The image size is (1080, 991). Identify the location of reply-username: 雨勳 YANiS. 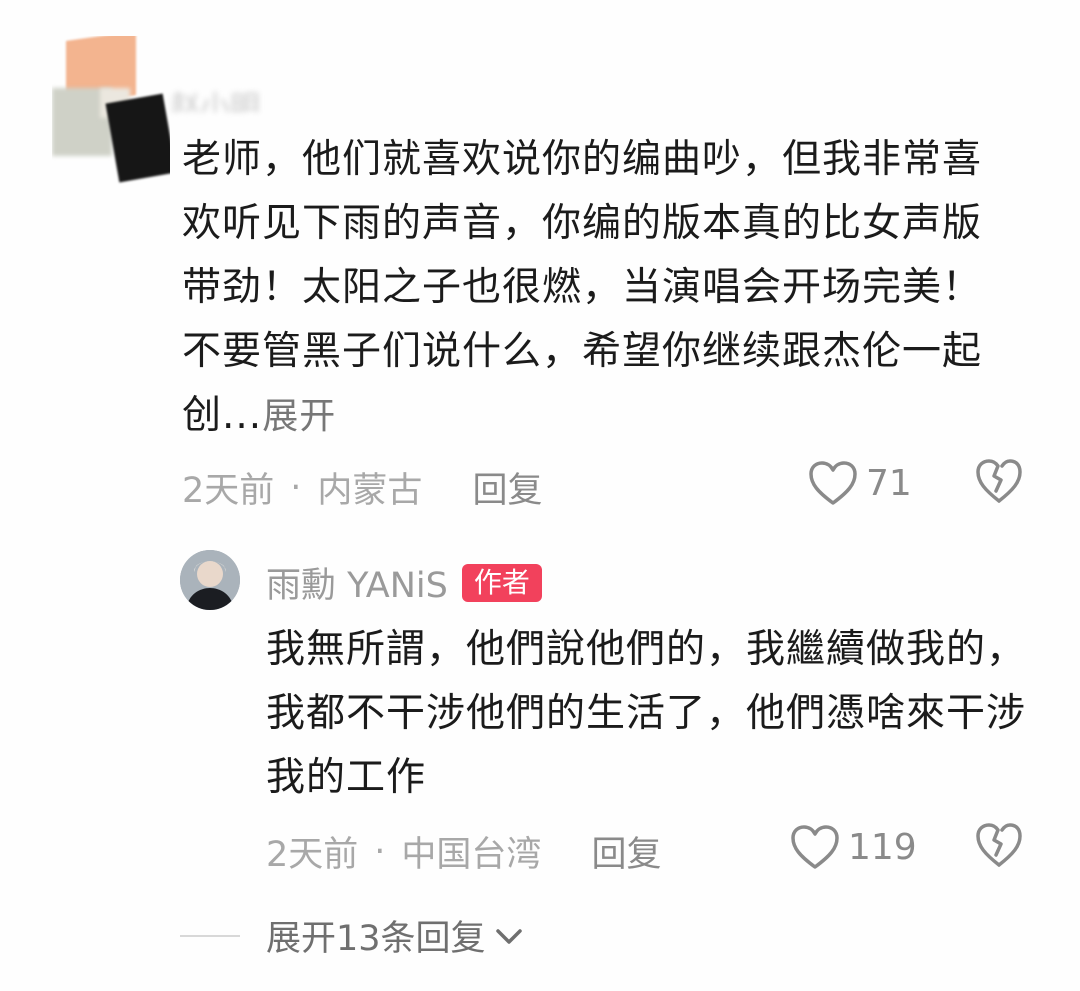
(357, 582).